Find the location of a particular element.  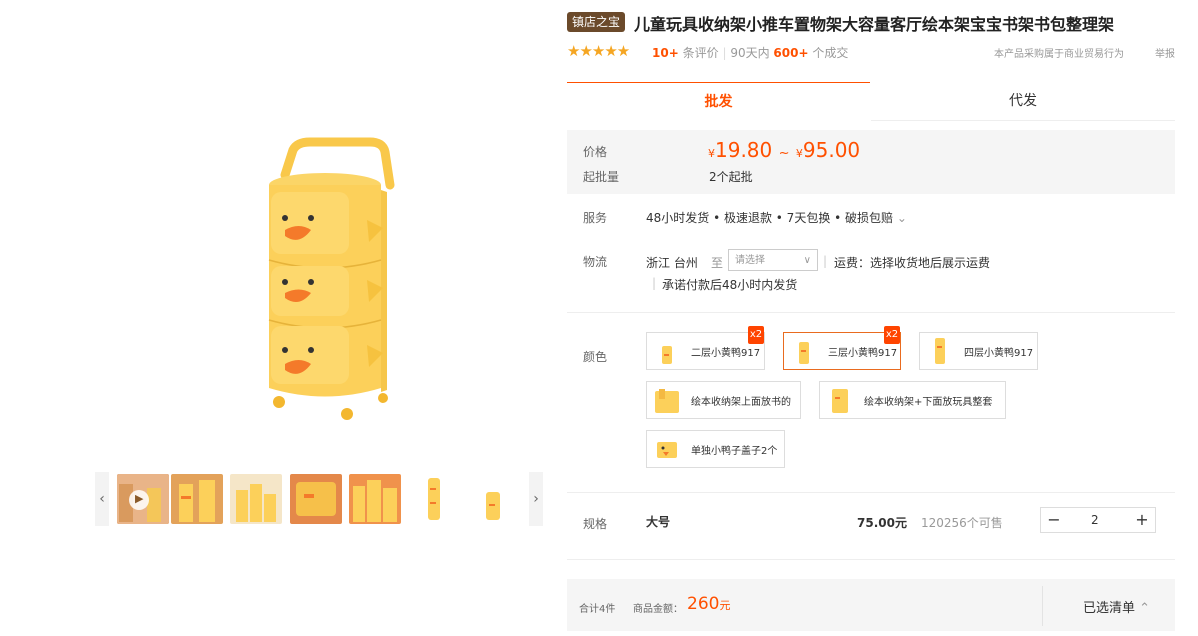

color-option: 绘本收纳架上面放书的 is located at coordinates (723, 400).